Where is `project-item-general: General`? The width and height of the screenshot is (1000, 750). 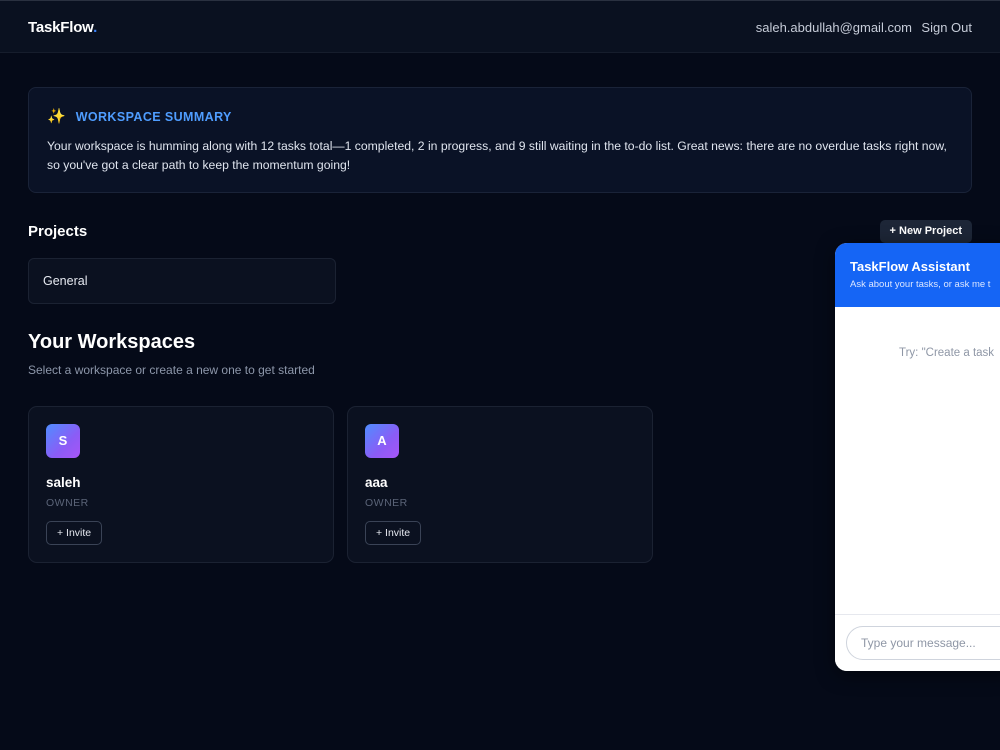
project-item-general: General is located at coordinates (182, 281).